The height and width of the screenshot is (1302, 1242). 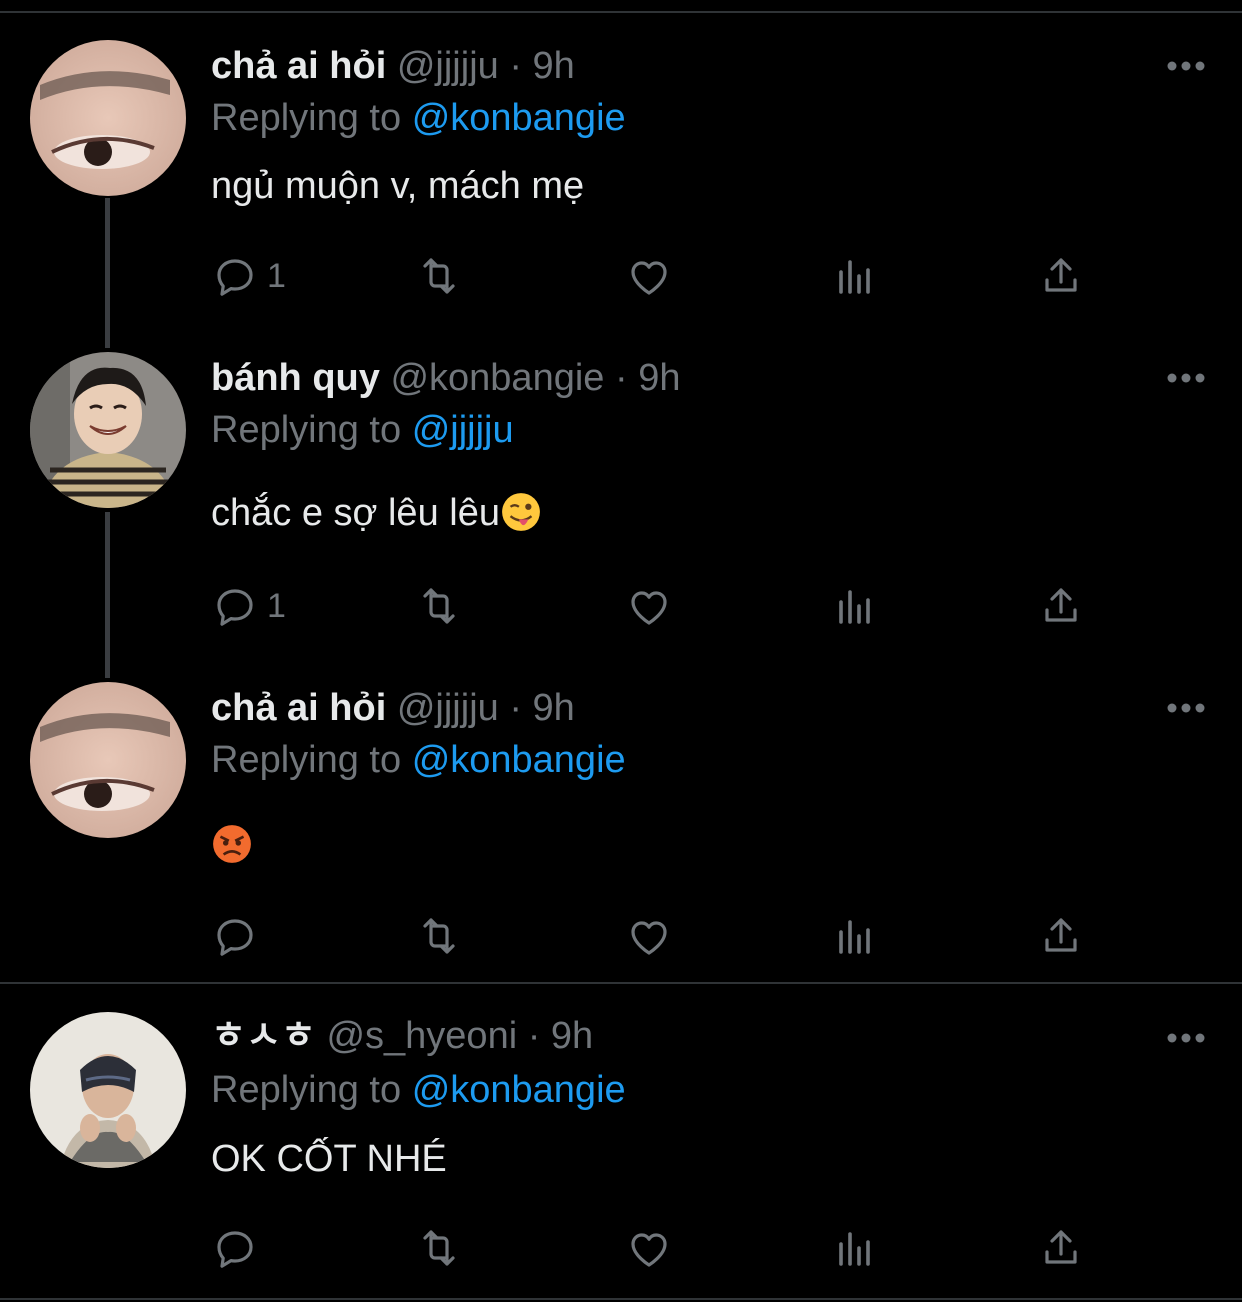 I want to click on display-name: bánh quy, so click(x=295, y=378).